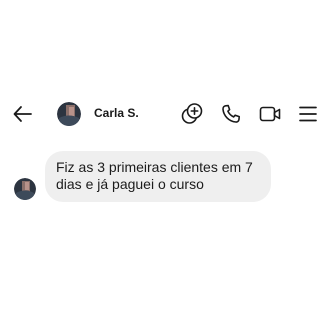 This screenshot has height=309, width=335. I want to click on chat-header: Carla S., so click(167, 114).